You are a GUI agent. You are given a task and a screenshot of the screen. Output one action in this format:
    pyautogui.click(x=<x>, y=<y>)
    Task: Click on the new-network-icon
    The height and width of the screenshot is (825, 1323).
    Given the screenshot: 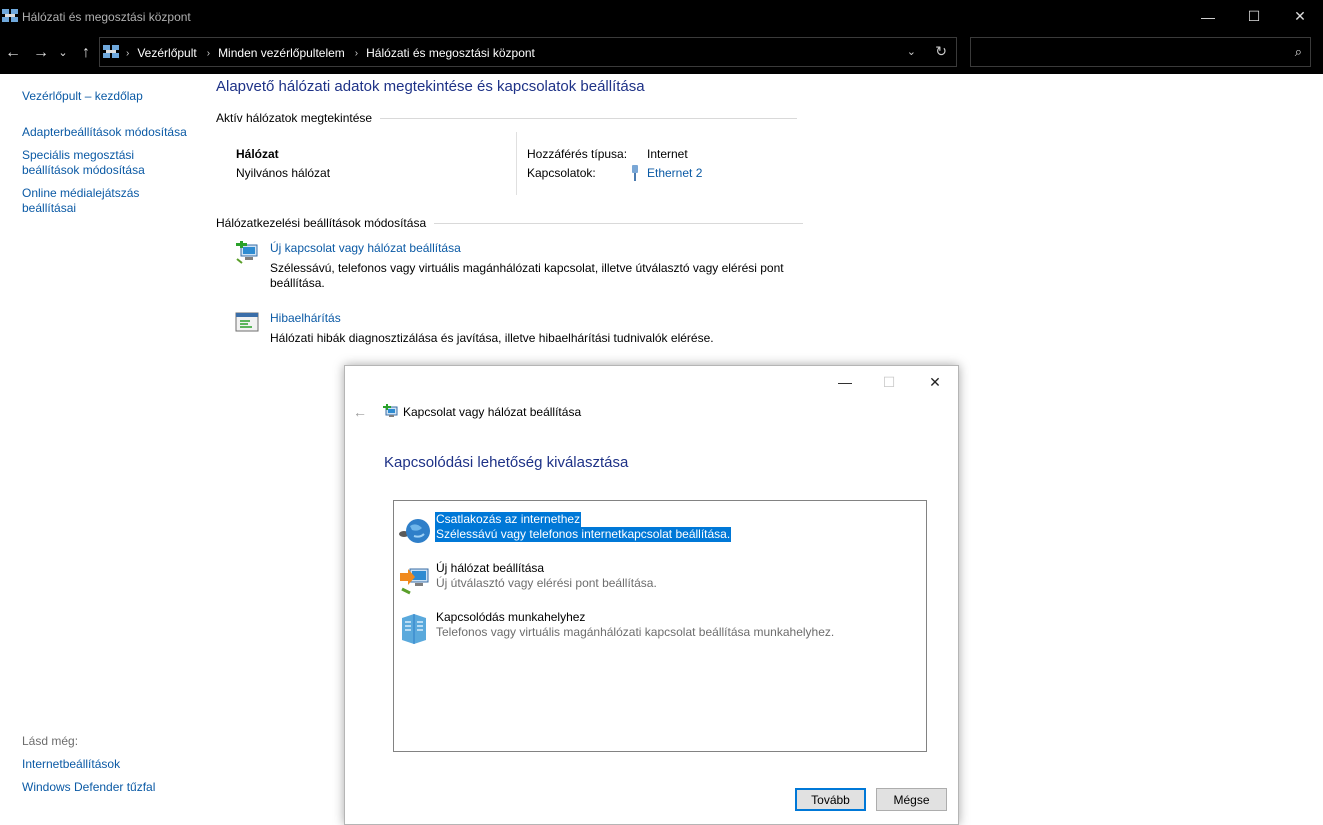 What is the action you would take?
    pyautogui.click(x=414, y=581)
    